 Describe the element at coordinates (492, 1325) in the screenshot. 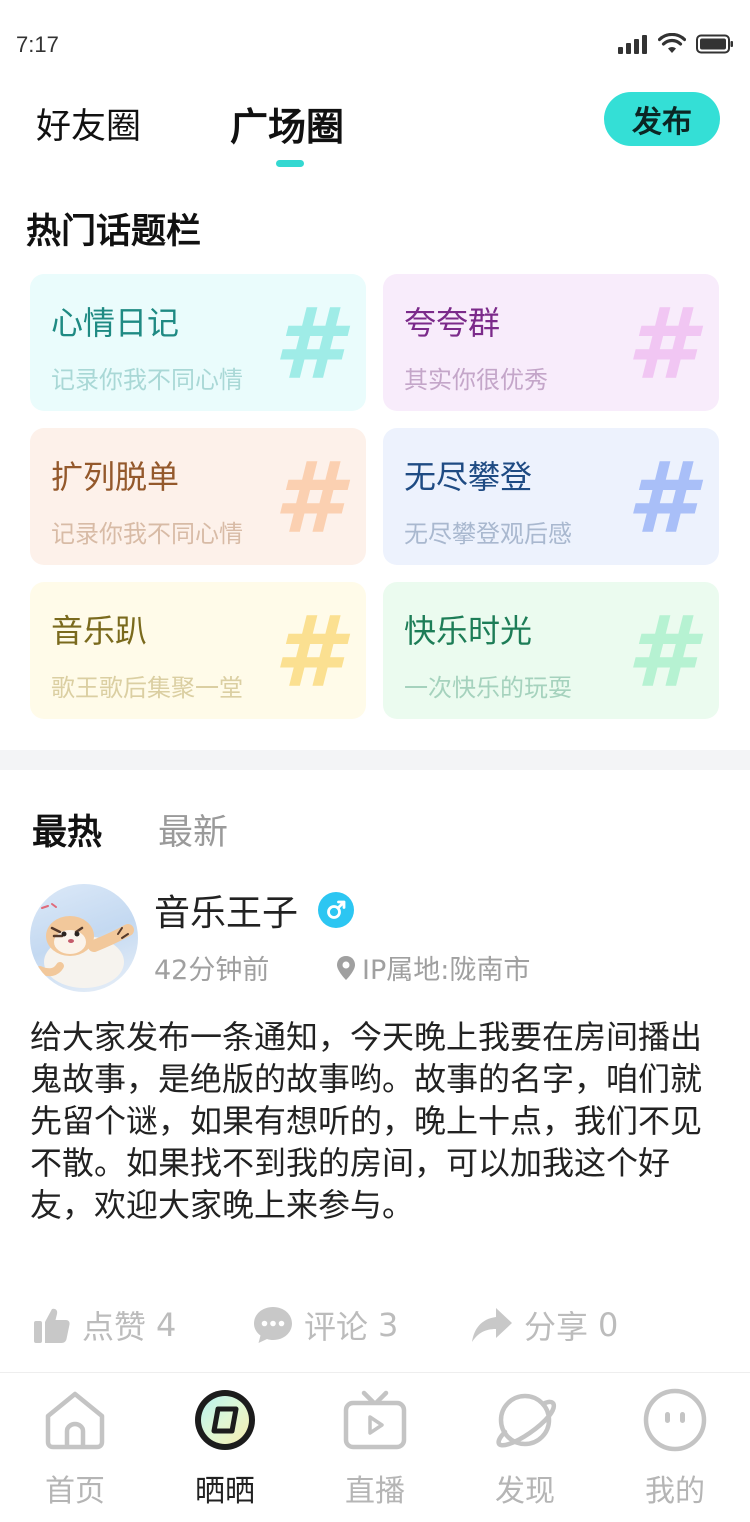

I see `share-icon` at that location.